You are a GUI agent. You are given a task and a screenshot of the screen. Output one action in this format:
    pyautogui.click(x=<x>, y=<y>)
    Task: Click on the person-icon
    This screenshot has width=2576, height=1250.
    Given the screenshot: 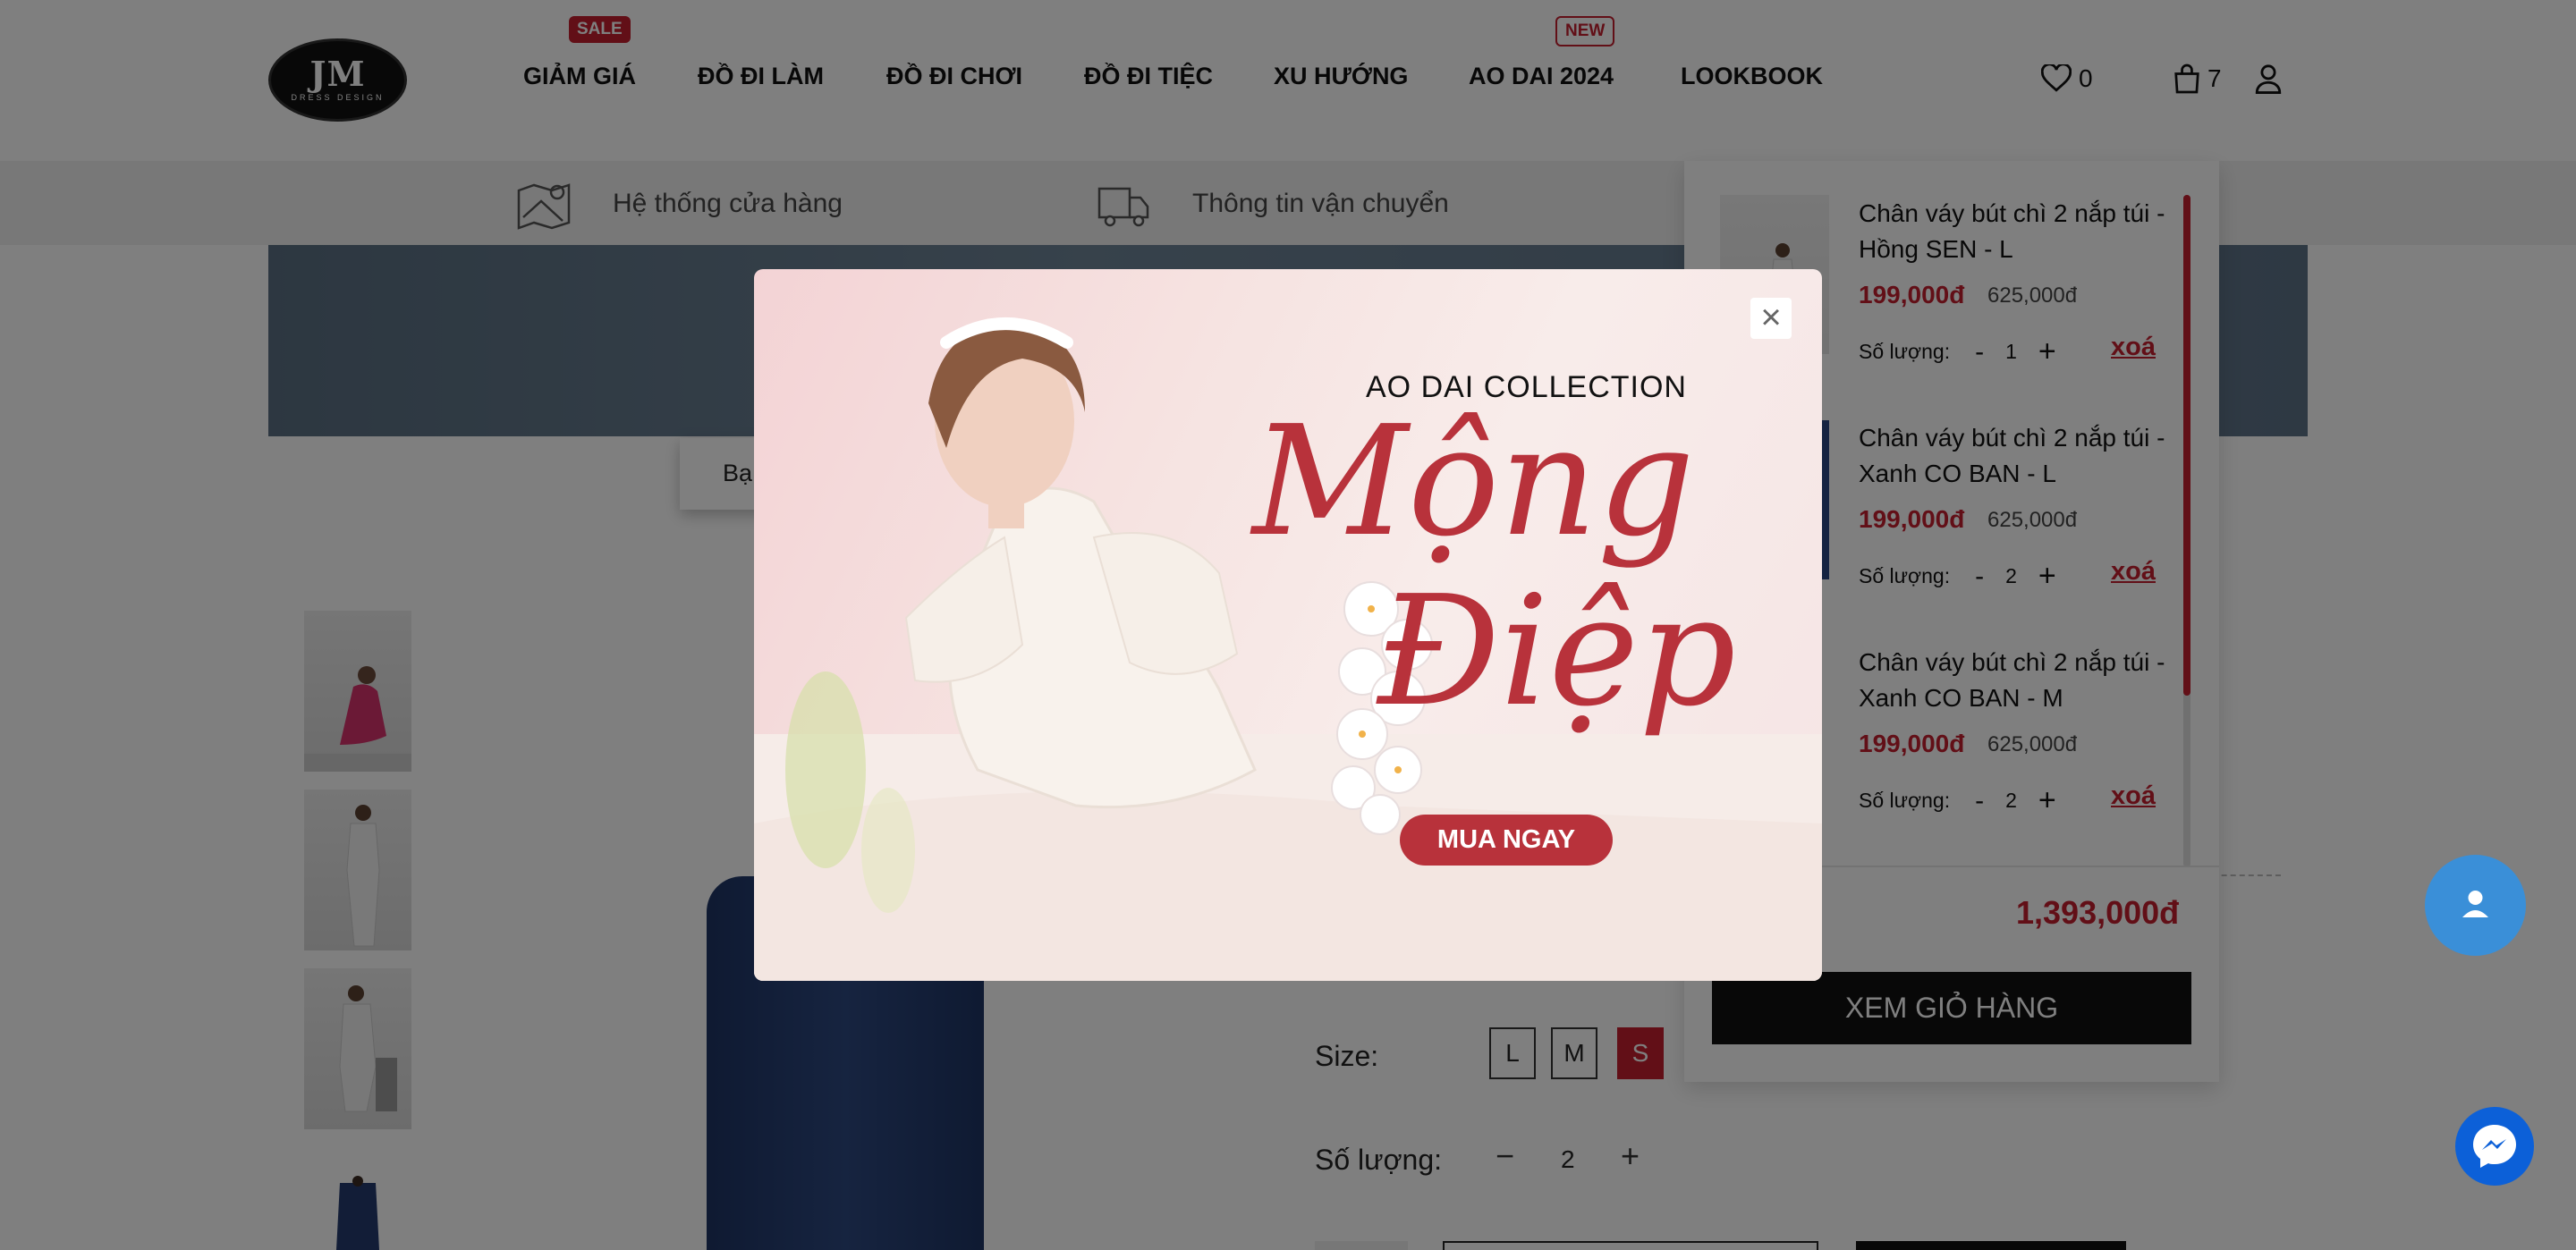 What is the action you would take?
    pyautogui.click(x=2475, y=904)
    